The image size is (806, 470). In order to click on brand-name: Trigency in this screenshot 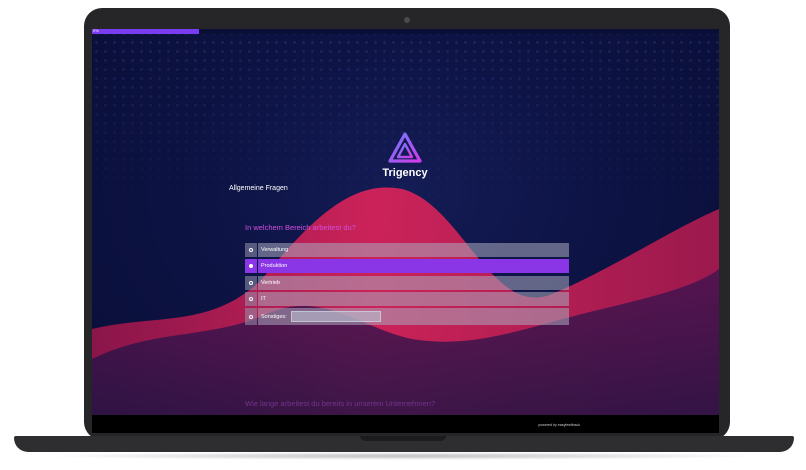, I will do `click(405, 173)`.